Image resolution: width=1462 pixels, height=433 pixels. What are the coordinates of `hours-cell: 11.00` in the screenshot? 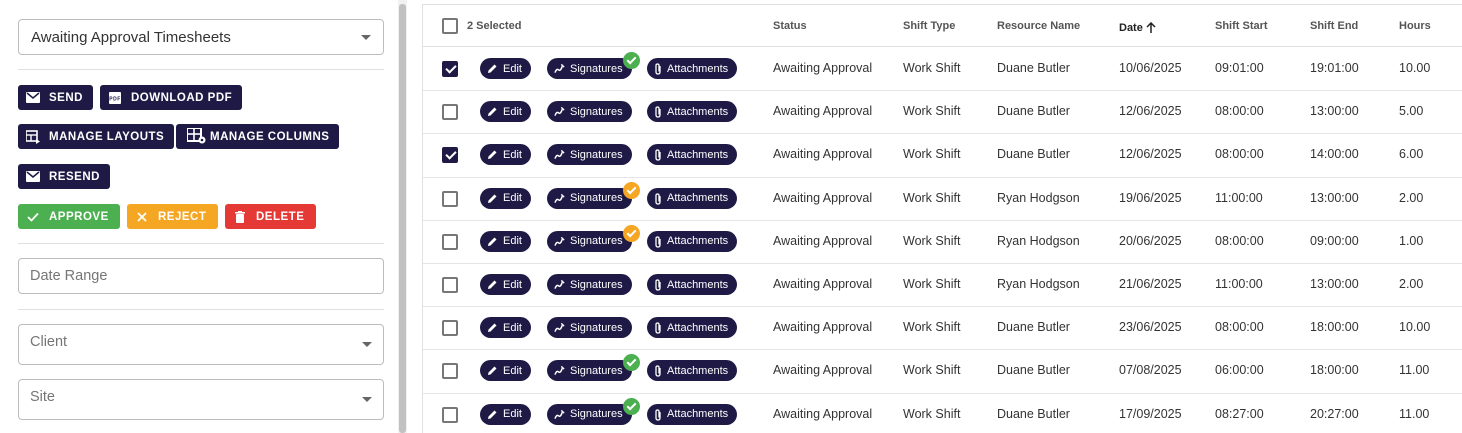 It's located at (1414, 413).